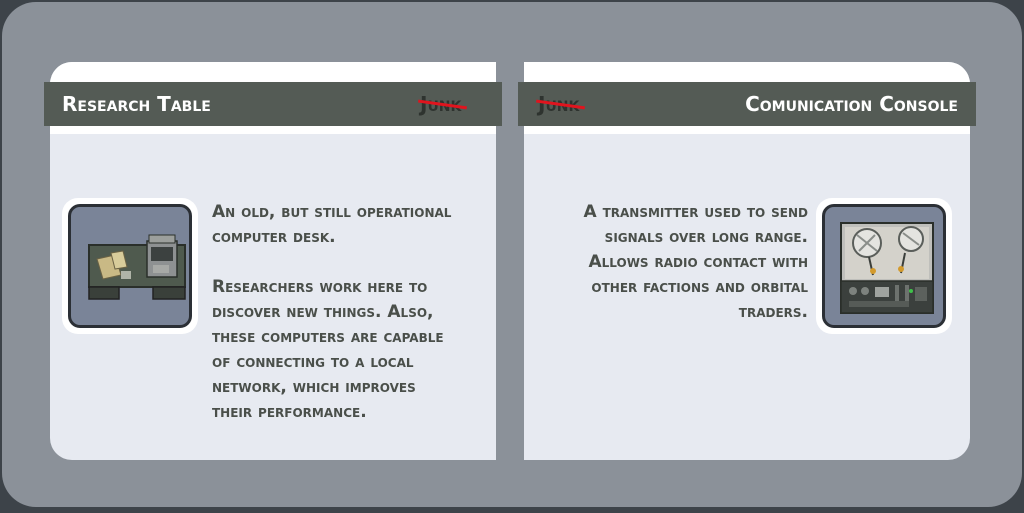 The image size is (1024, 513). What do you see at coordinates (323, 312) in the screenshot?
I see `description-line: discover new things. Also,` at bounding box center [323, 312].